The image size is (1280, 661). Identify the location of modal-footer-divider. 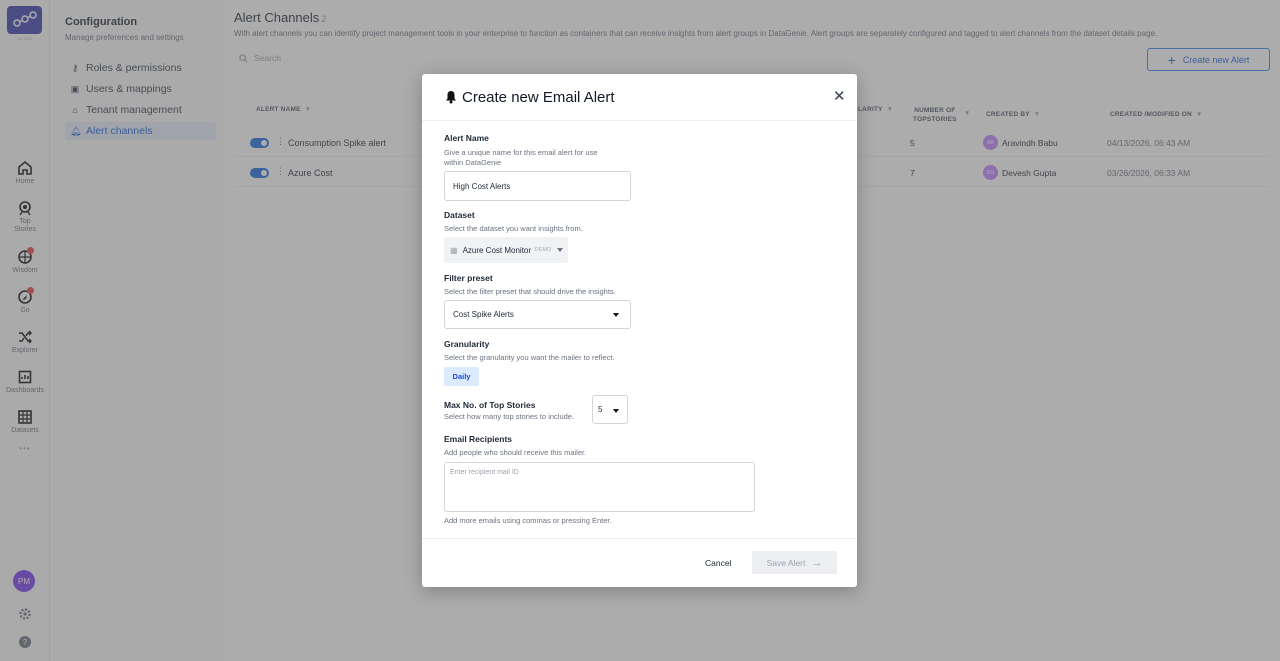
(639, 538).